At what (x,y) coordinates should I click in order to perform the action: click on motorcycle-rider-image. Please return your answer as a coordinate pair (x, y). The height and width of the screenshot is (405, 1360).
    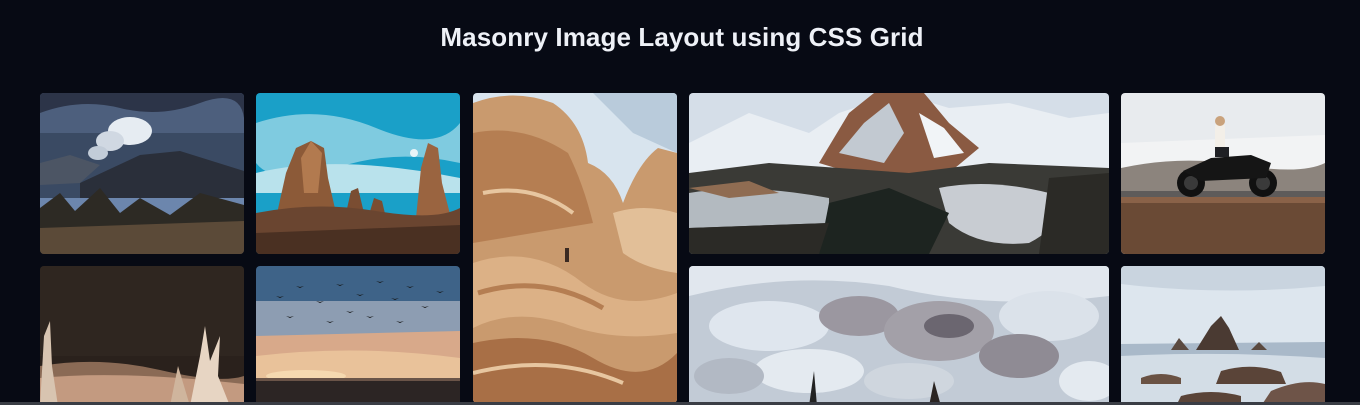
    Looking at the image, I should click on (1223, 173).